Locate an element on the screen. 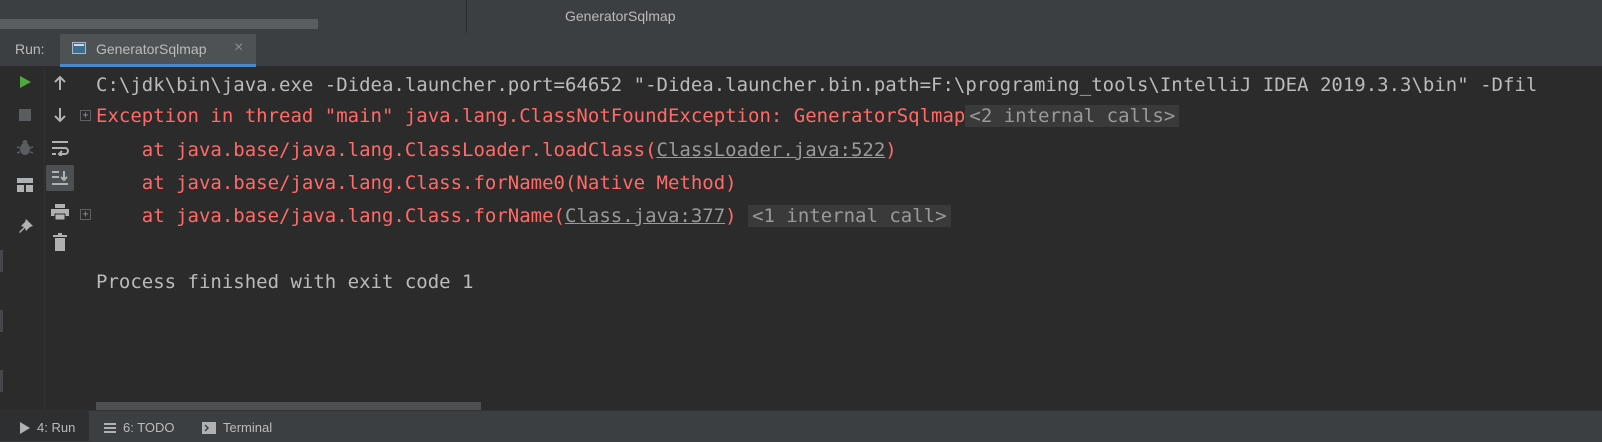 The width and height of the screenshot is (1602, 442). source-link: ClassLoader.java:522 is located at coordinates (771, 150).